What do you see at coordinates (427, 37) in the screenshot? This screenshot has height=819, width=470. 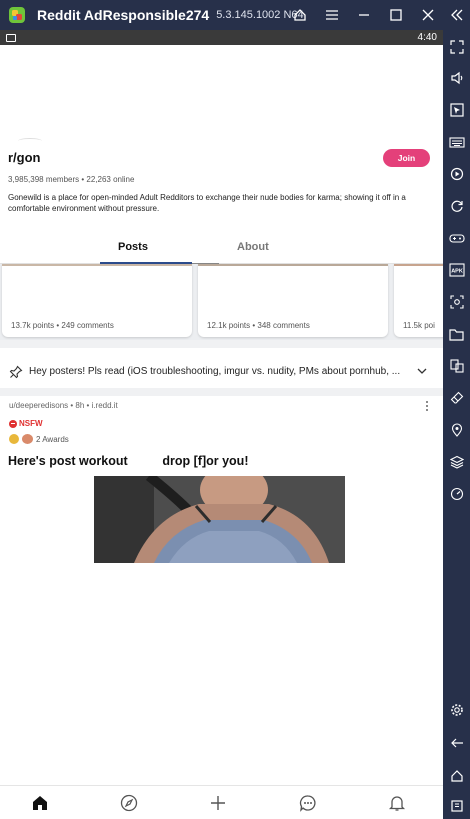 I see `status-time: 4:40` at bounding box center [427, 37].